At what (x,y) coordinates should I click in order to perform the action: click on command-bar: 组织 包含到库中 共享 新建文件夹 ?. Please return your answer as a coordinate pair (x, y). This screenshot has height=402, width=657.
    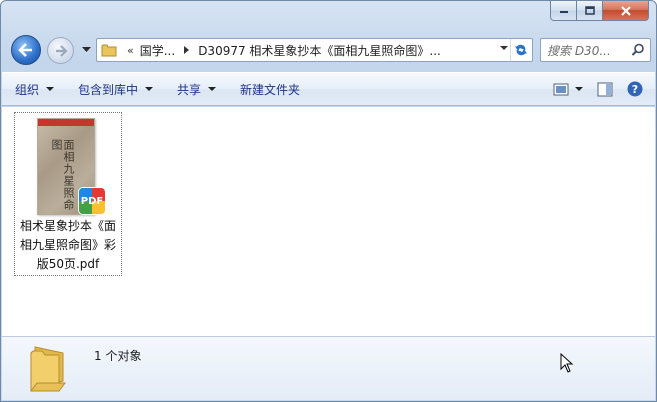
    Looking at the image, I should click on (328, 89).